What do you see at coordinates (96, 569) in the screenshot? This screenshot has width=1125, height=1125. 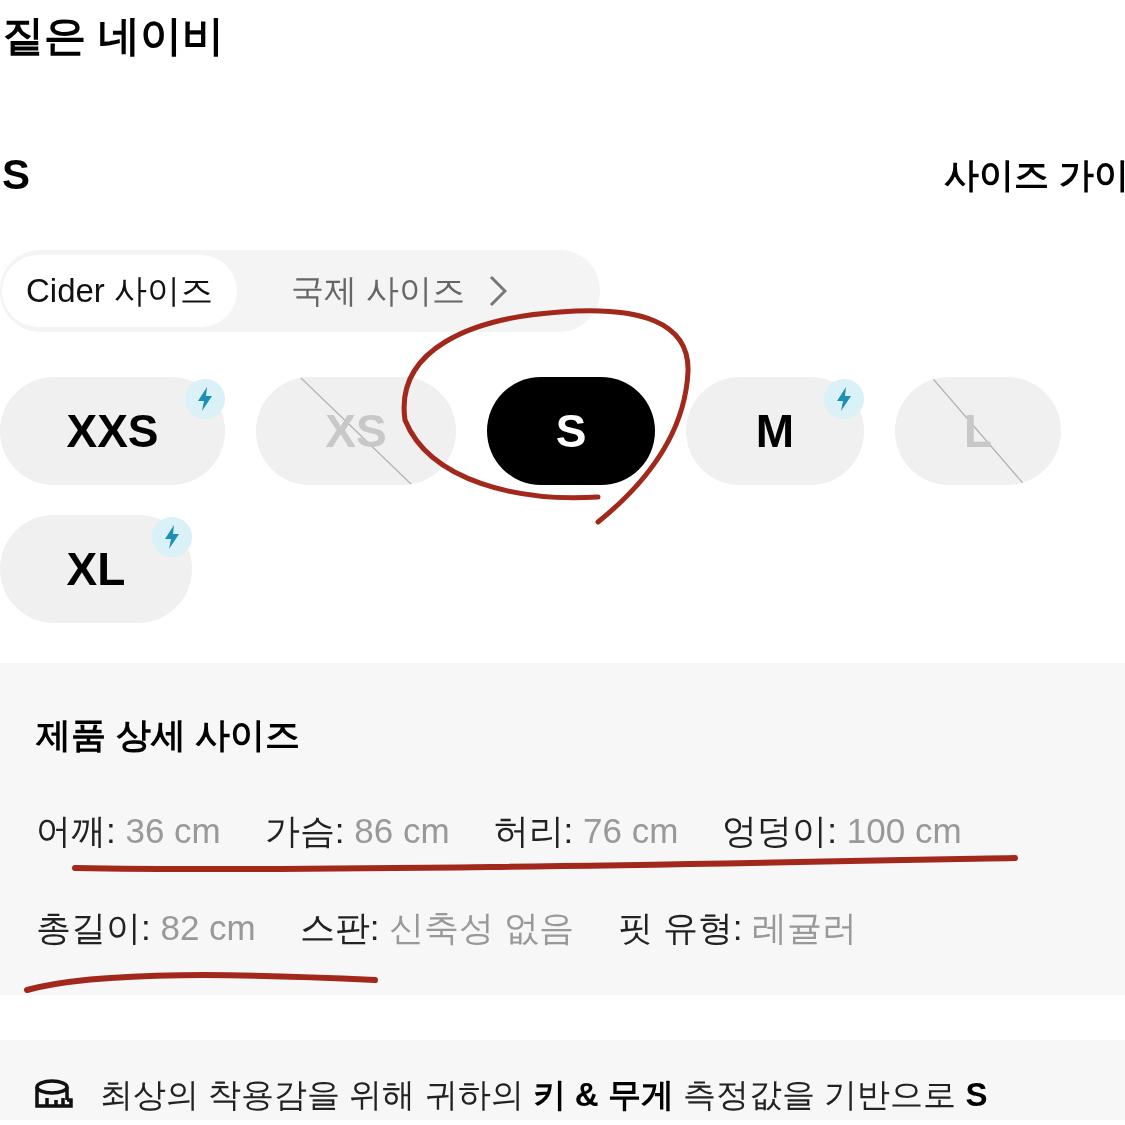 I see `size-option: XL` at bounding box center [96, 569].